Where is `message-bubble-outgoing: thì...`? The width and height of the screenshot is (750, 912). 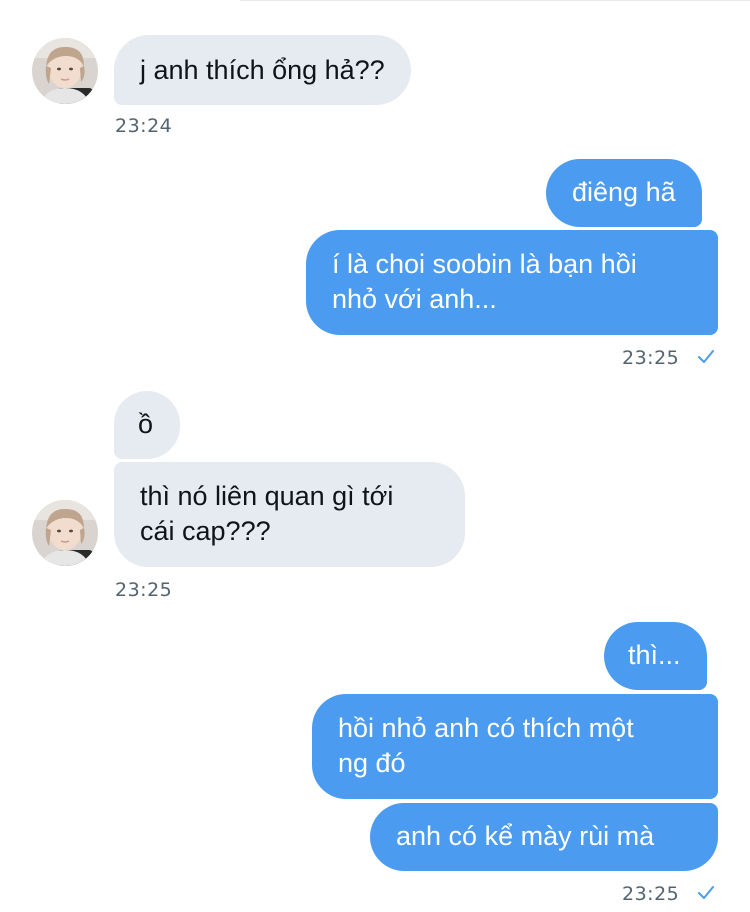 message-bubble-outgoing: thì... is located at coordinates (655, 656).